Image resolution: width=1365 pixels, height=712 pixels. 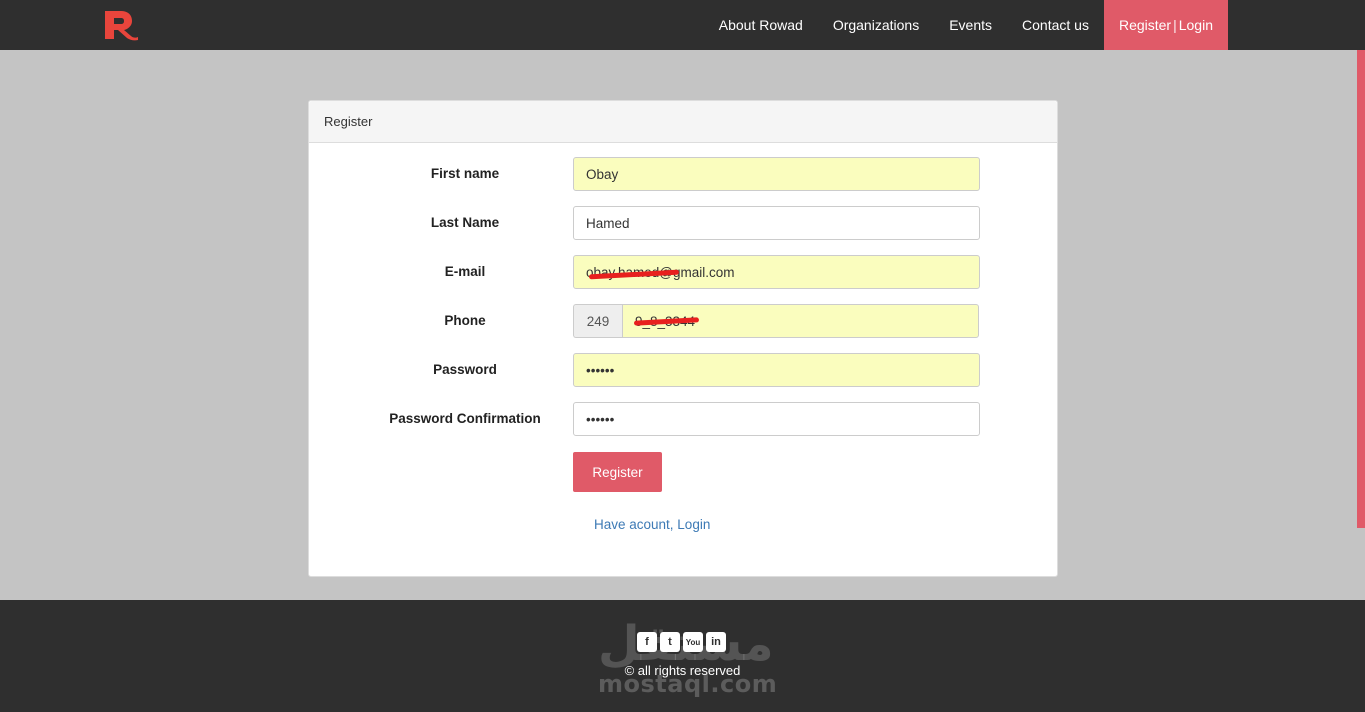 What do you see at coordinates (776, 370) in the screenshot?
I see `password-input` at bounding box center [776, 370].